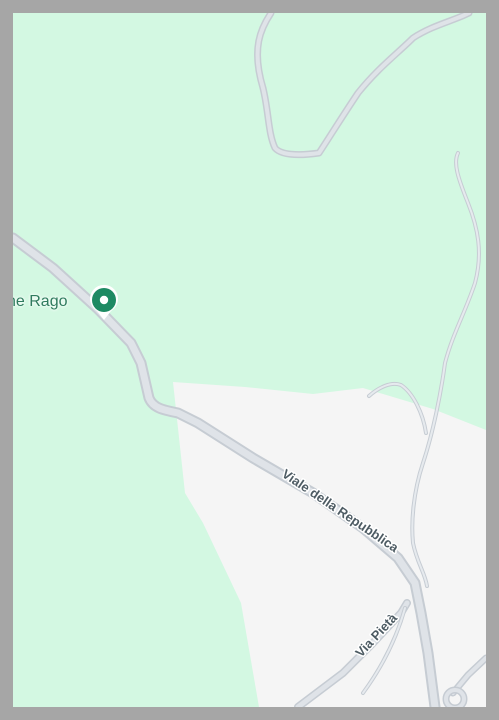  Describe the element at coordinates (104, 303) in the screenshot. I see `park-pin-icon` at that location.